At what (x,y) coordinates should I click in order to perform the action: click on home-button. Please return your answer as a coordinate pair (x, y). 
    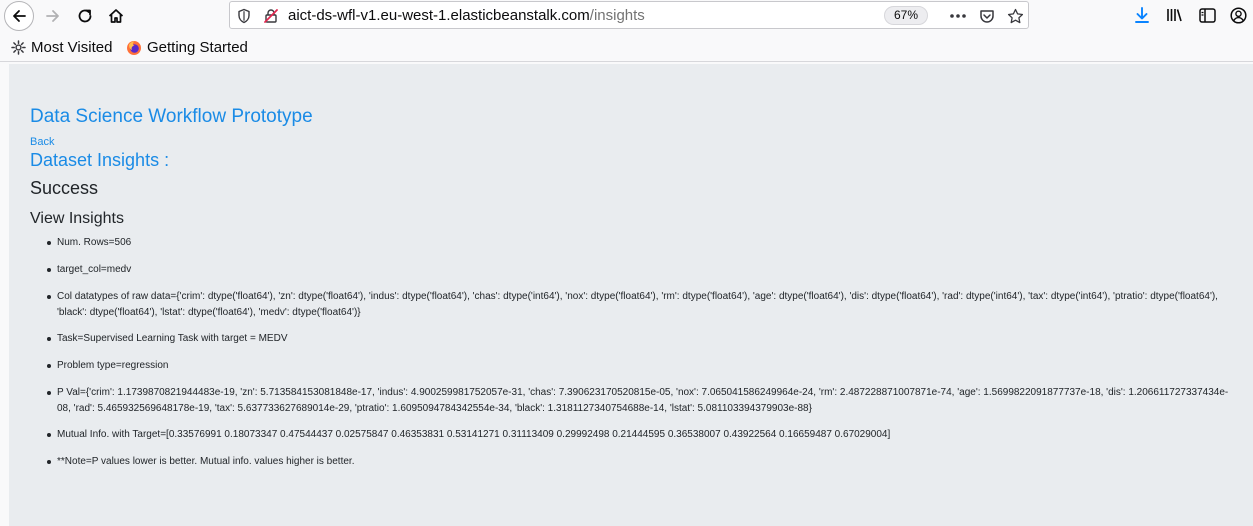
    Looking at the image, I should click on (116, 16).